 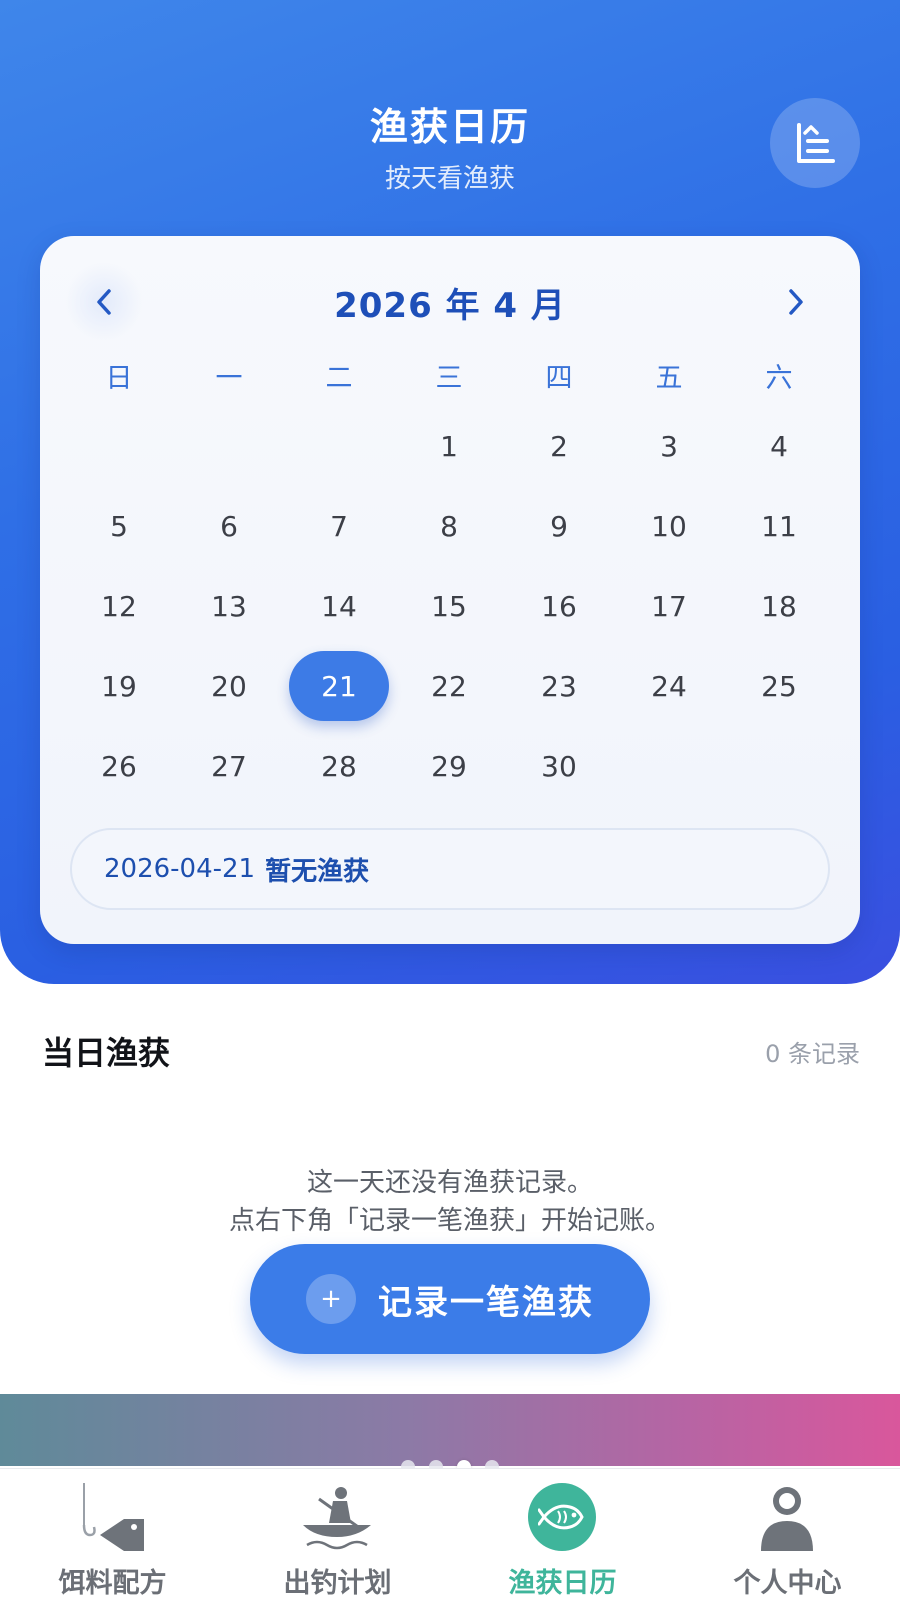 I want to click on calendar-day: 1, so click(x=449, y=446).